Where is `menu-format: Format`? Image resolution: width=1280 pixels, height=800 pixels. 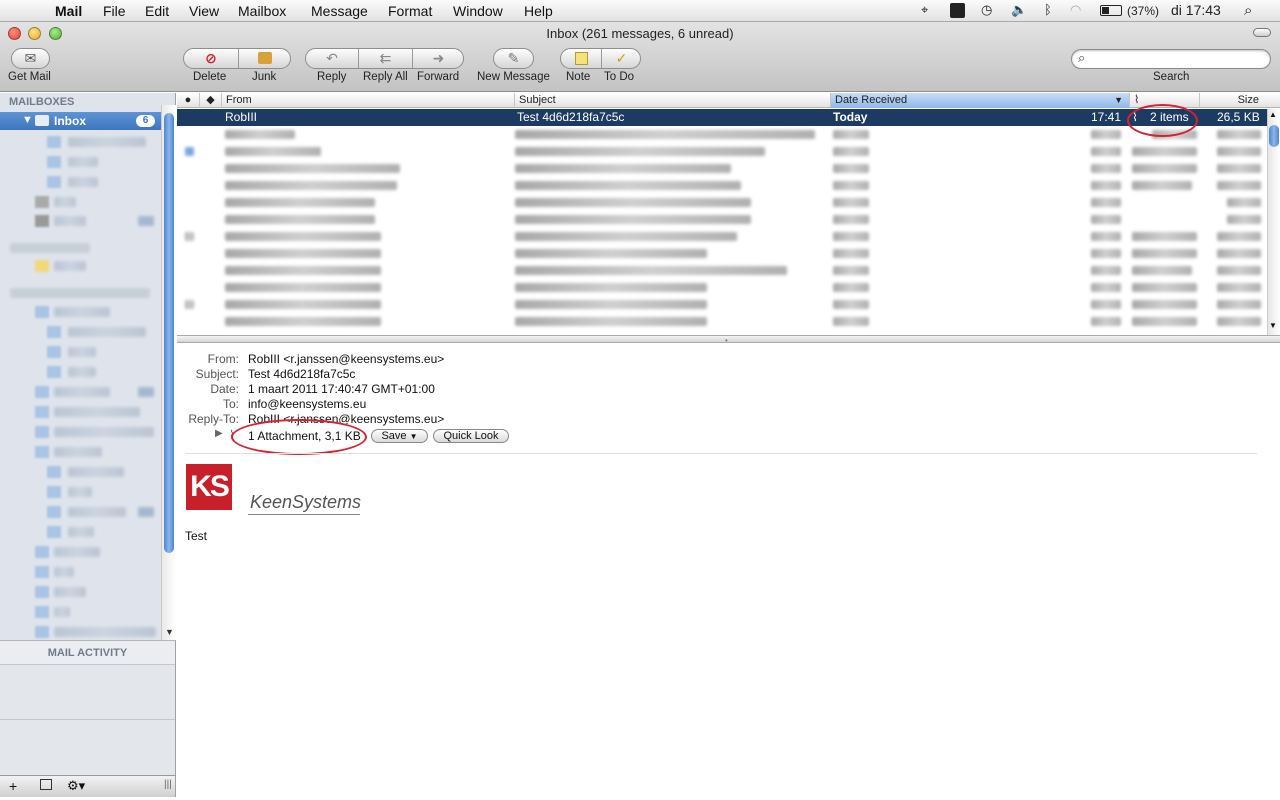
menu-format: Format is located at coordinates (410, 11).